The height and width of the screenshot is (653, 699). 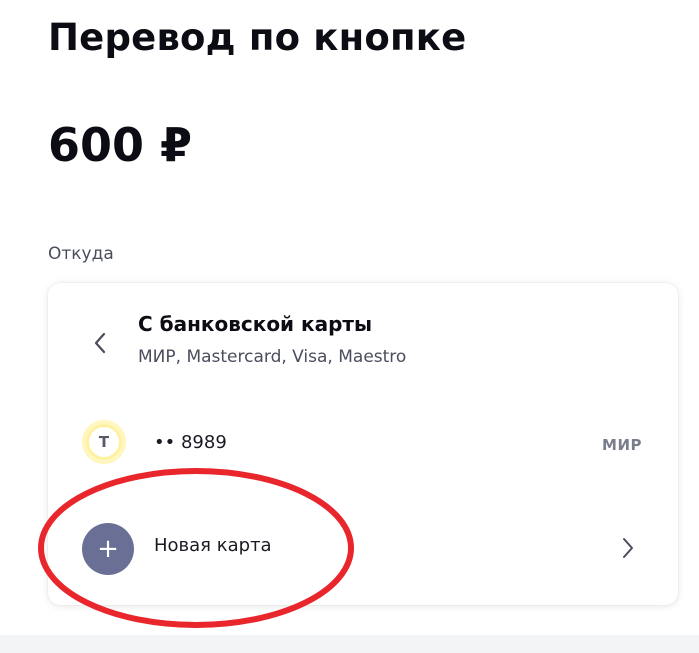 What do you see at coordinates (120, 145) in the screenshot?
I see `transfer-amount: 600 ₽` at bounding box center [120, 145].